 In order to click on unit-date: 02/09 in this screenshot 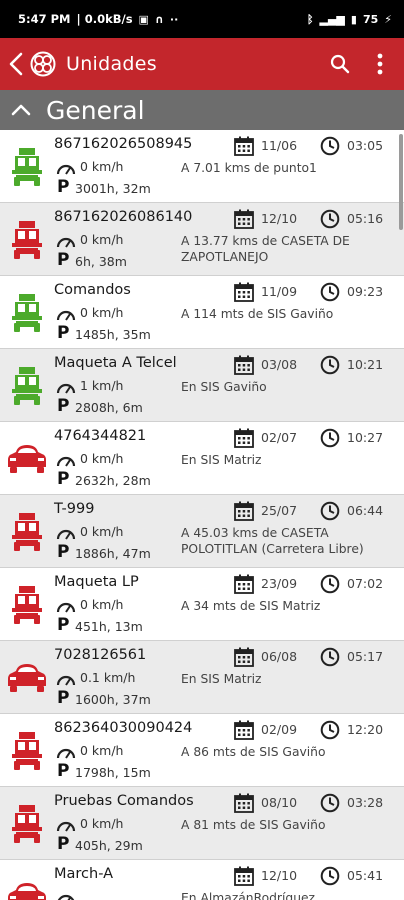, I will do `click(279, 729)`.